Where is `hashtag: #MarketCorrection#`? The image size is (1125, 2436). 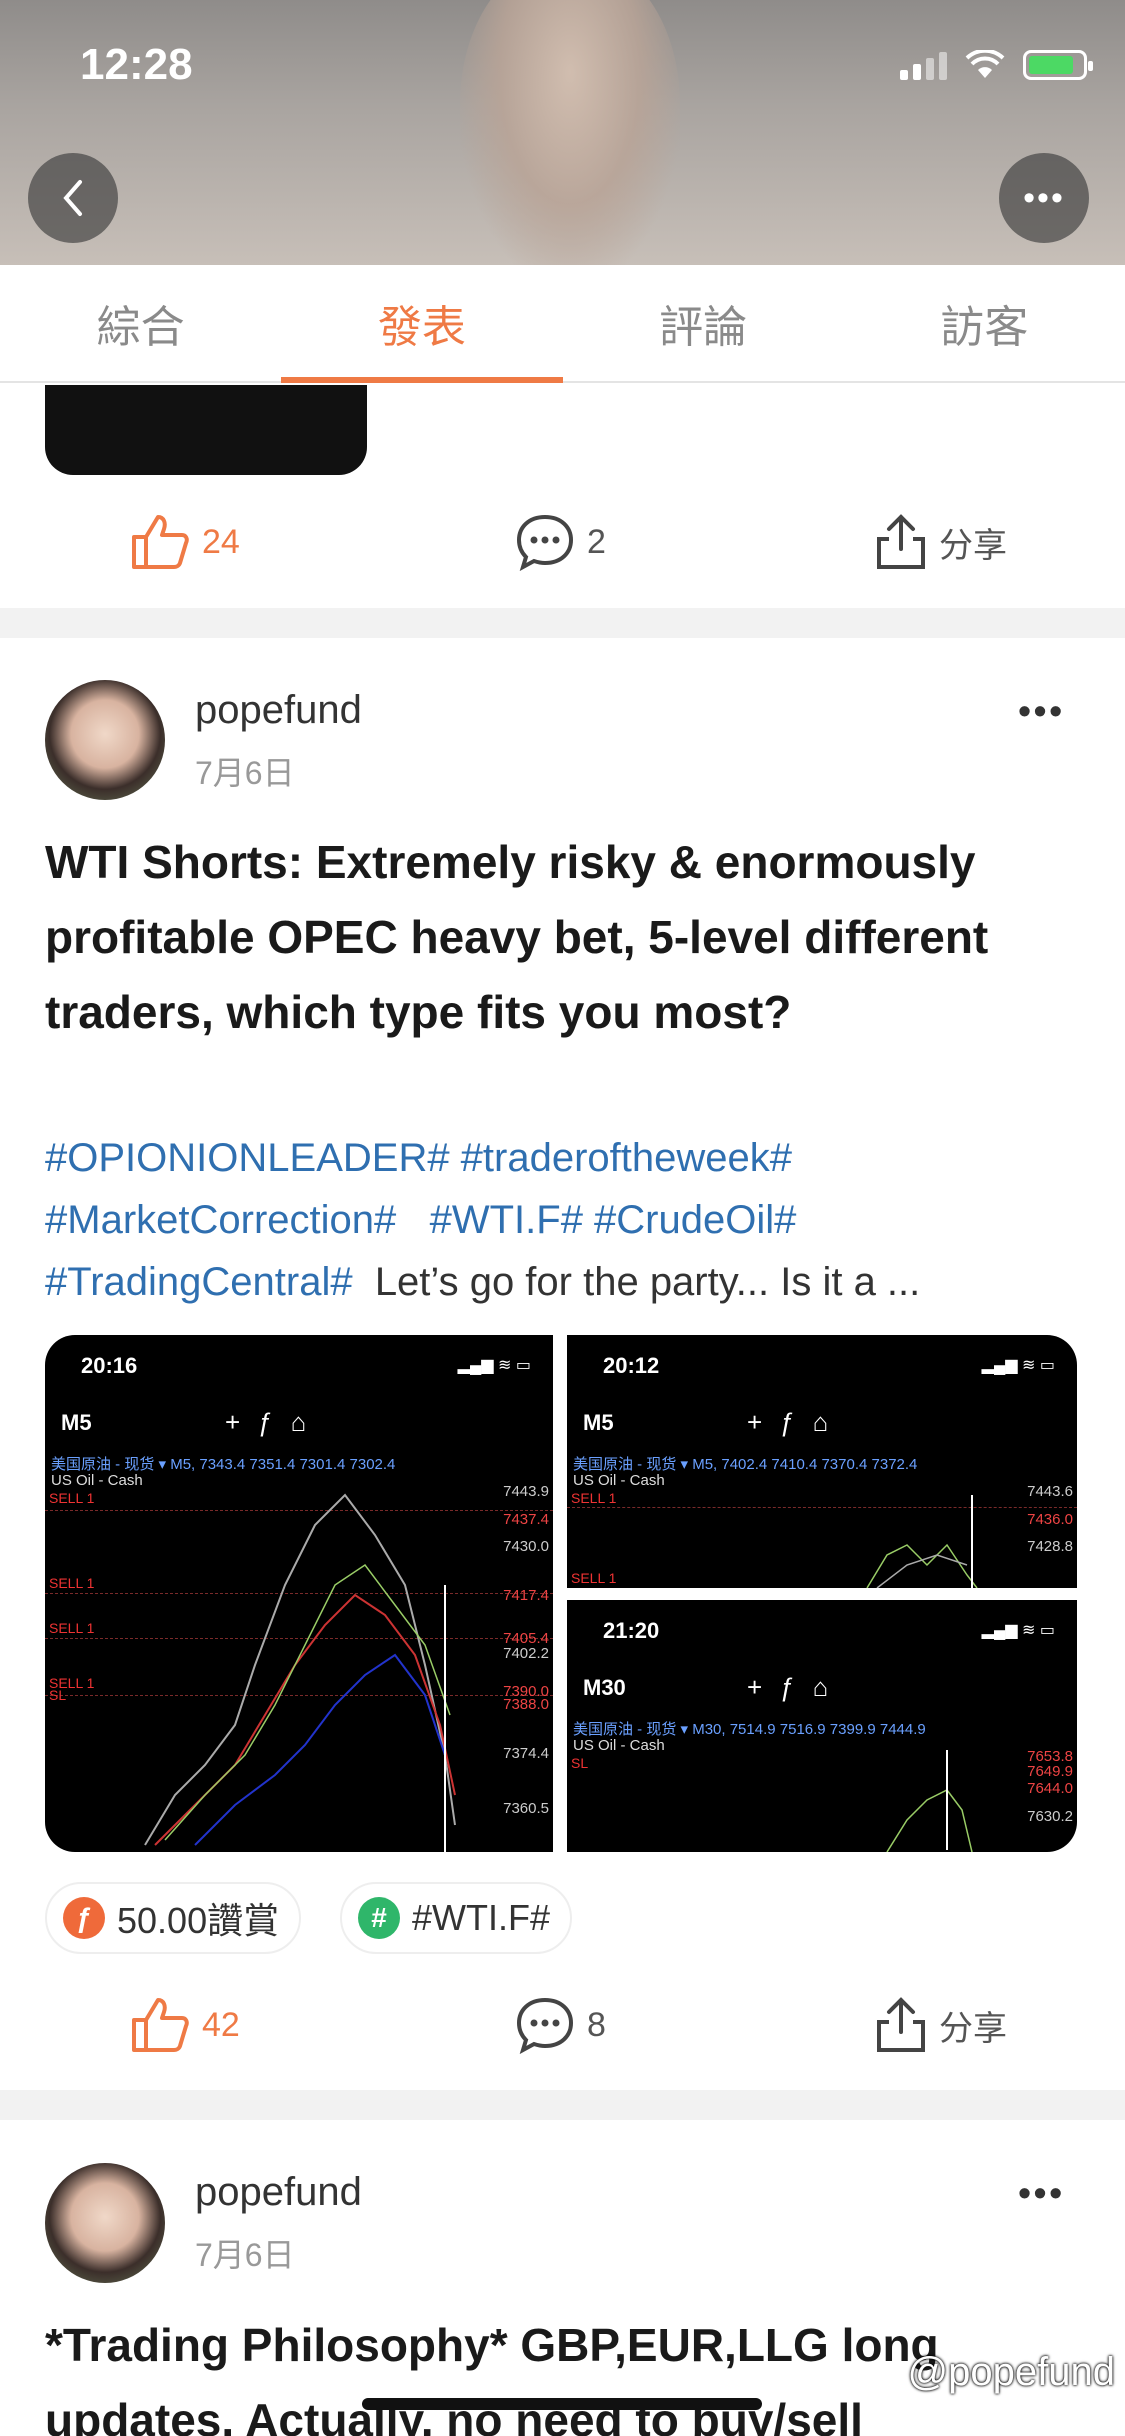
hashtag: #MarketCorrection# is located at coordinates (220, 1220).